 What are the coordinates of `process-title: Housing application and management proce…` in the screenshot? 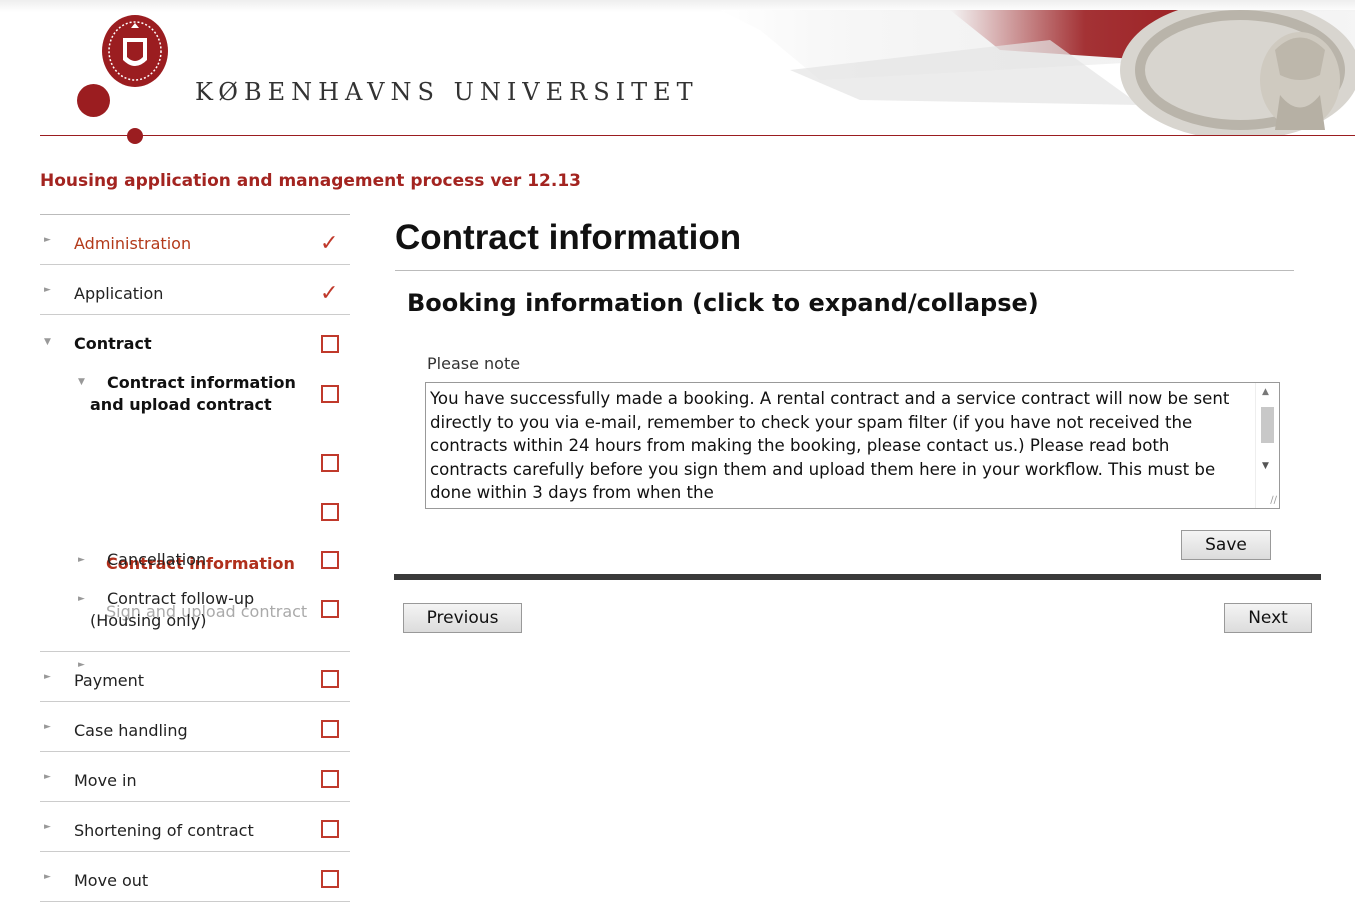 It's located at (311, 181).